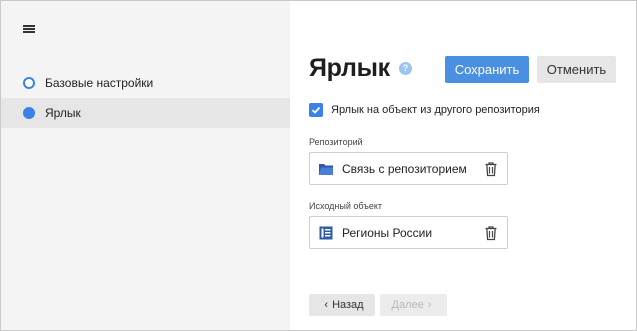  I want to click on save-button: Сохранить, so click(487, 69).